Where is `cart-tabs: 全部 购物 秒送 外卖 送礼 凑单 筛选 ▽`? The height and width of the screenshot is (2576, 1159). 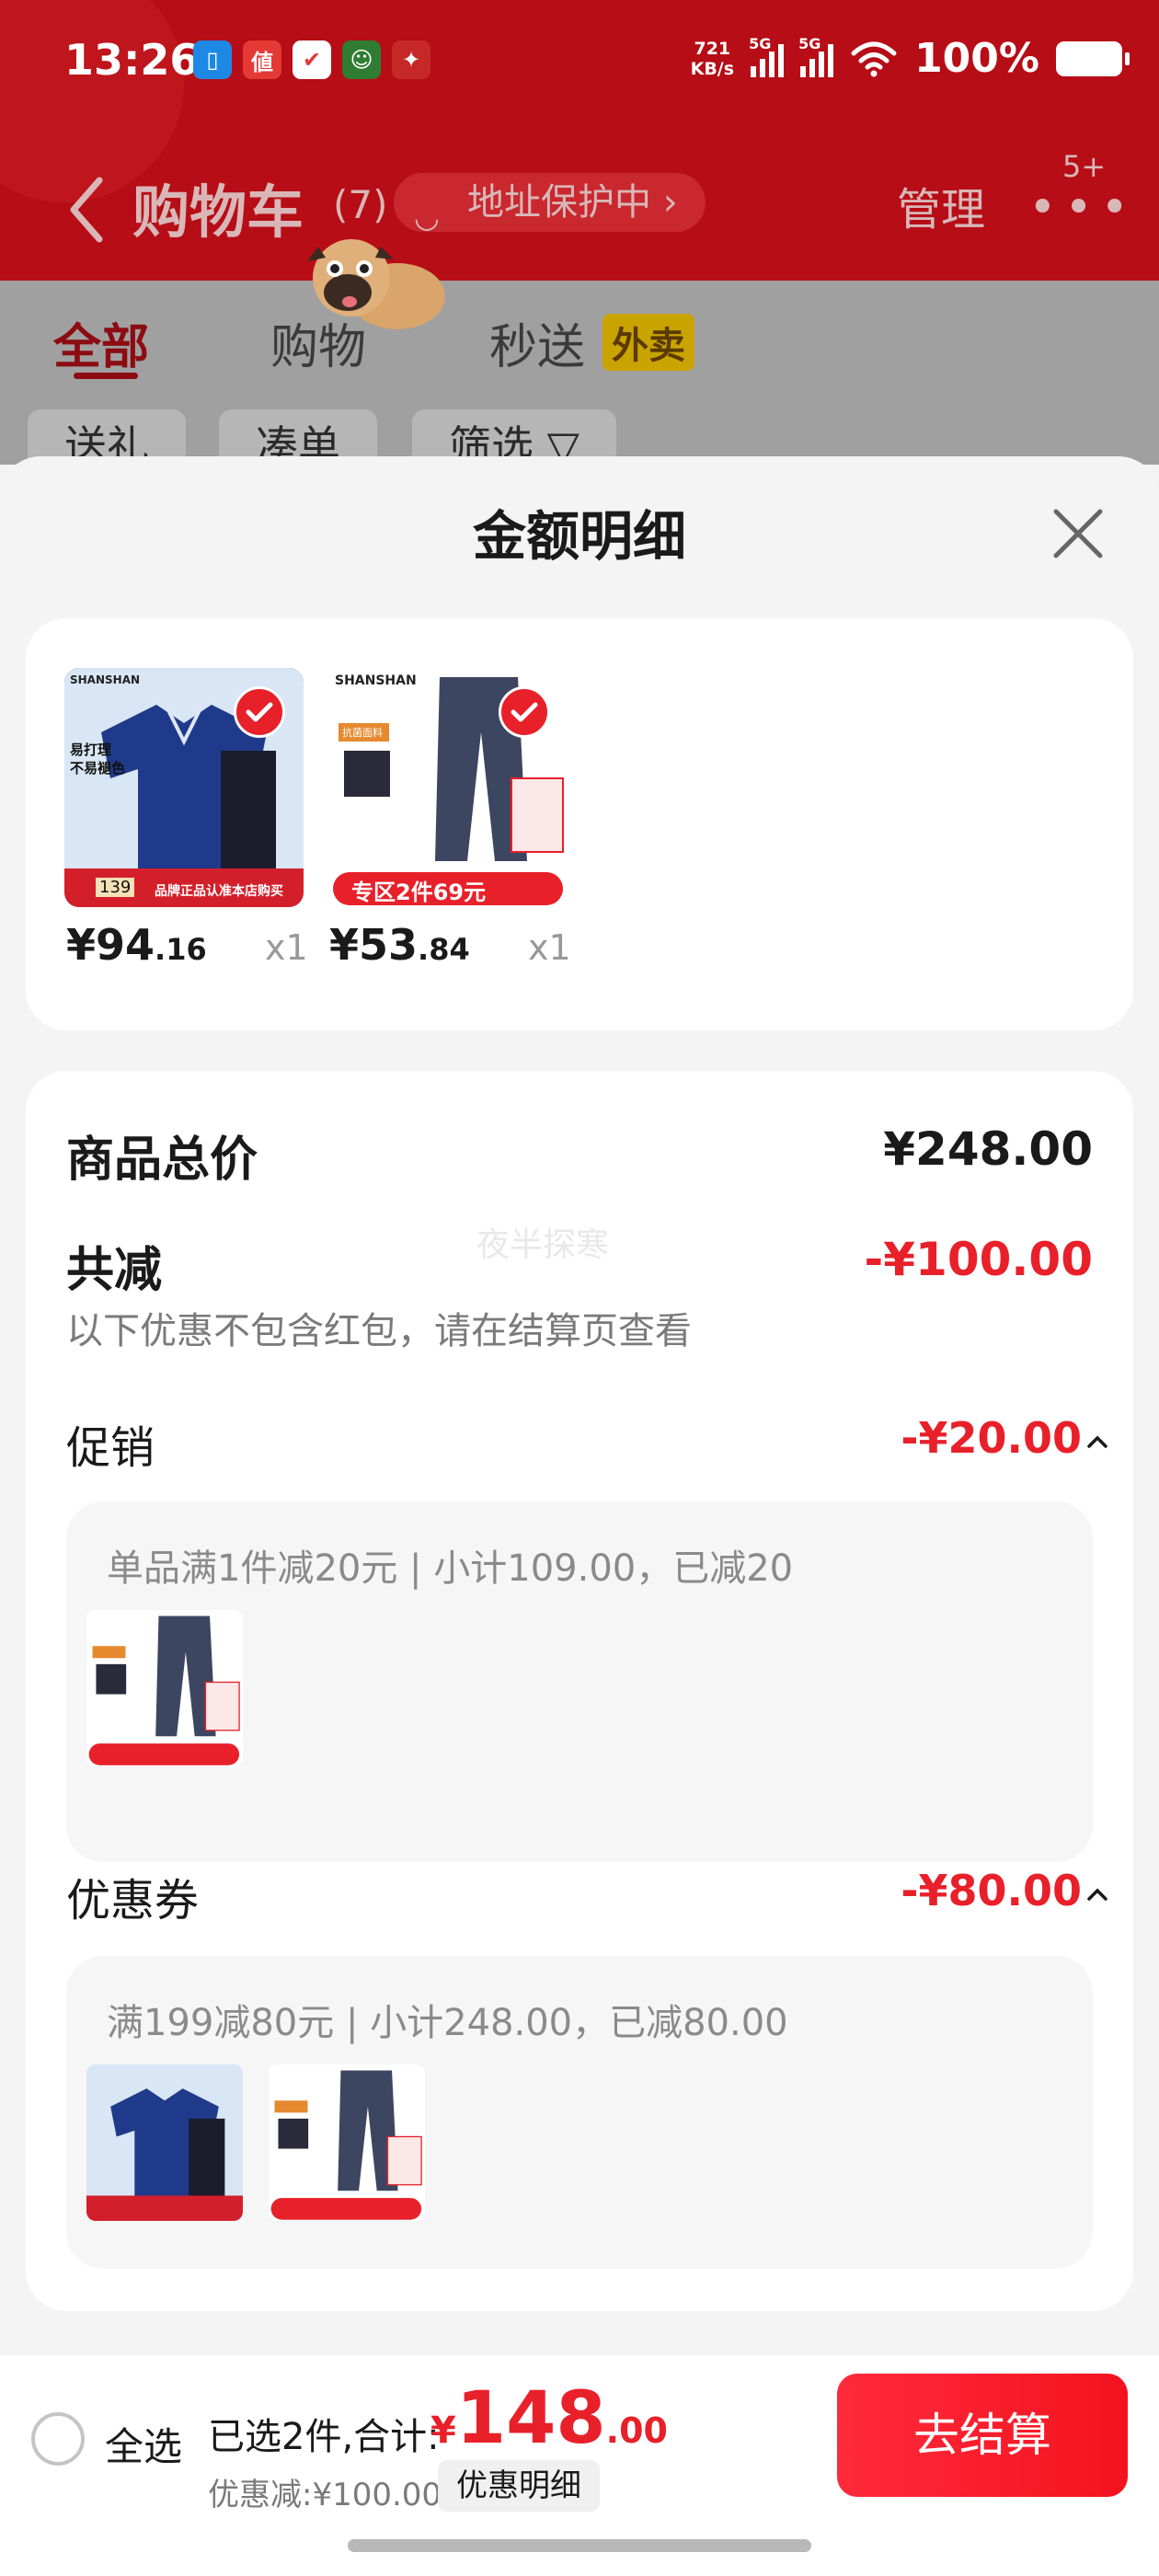
cart-tabs: 全部 购物 秒送 外卖 送礼 凑单 筛选 ▽ is located at coordinates (579, 382).